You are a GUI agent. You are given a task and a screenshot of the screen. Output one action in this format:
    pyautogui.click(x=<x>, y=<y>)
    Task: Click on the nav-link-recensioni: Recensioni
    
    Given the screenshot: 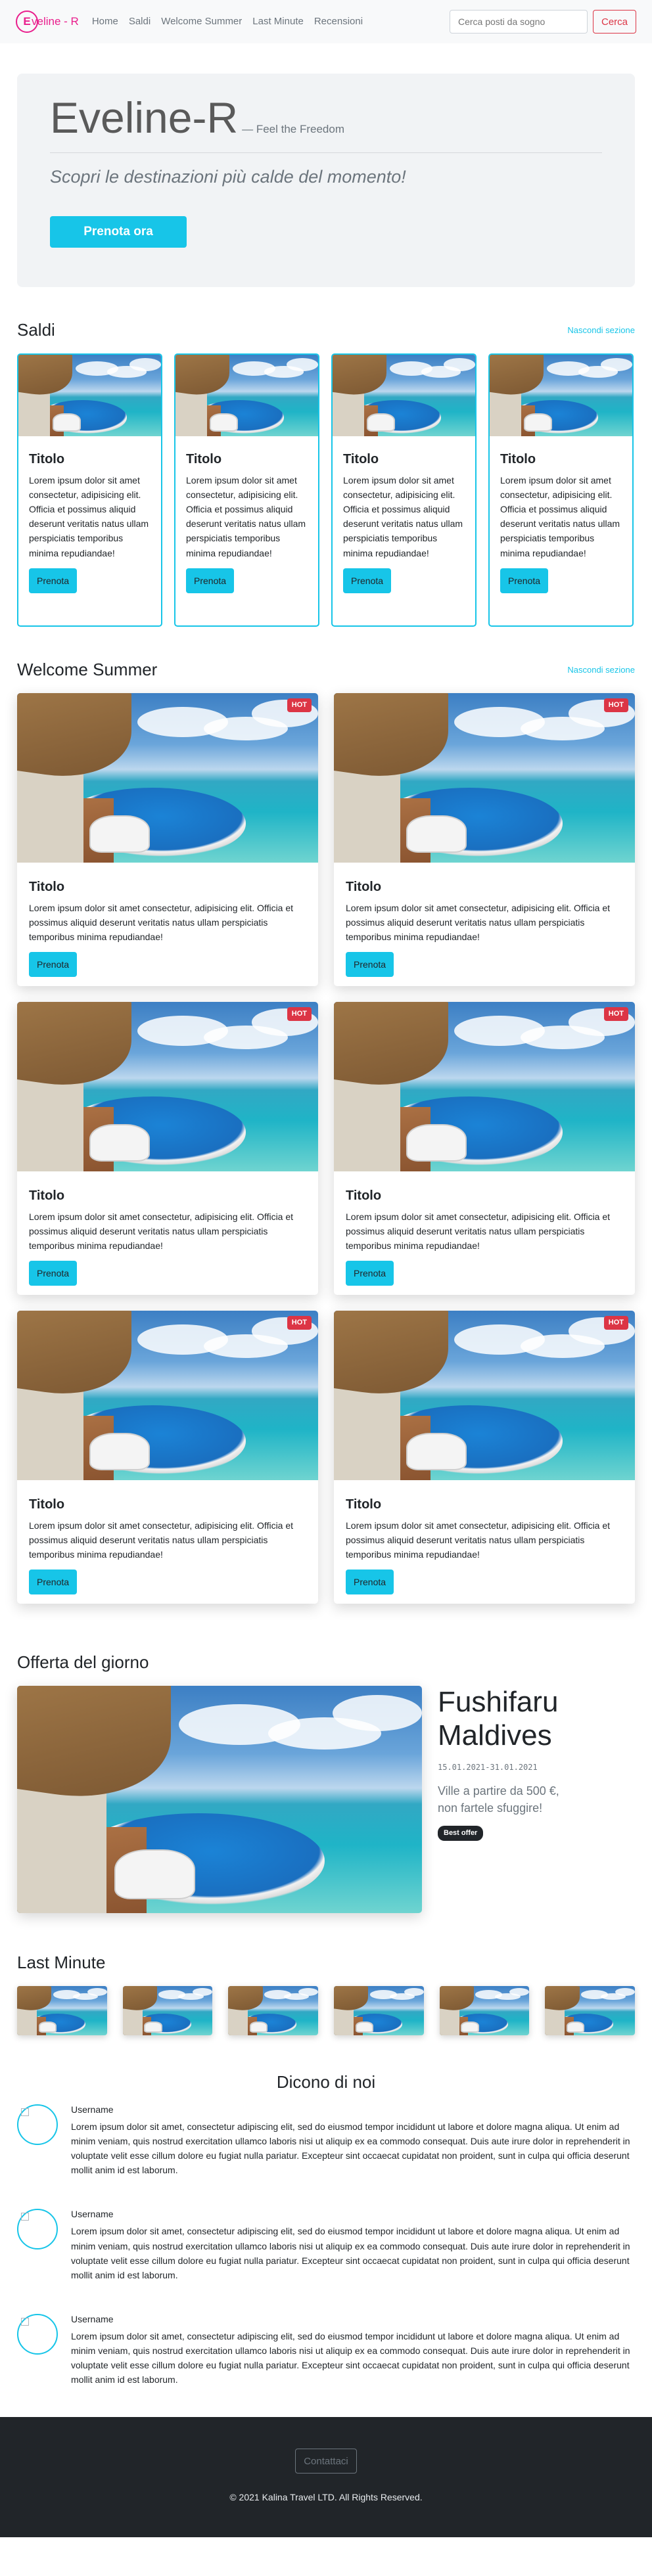 What is the action you would take?
    pyautogui.click(x=339, y=22)
    